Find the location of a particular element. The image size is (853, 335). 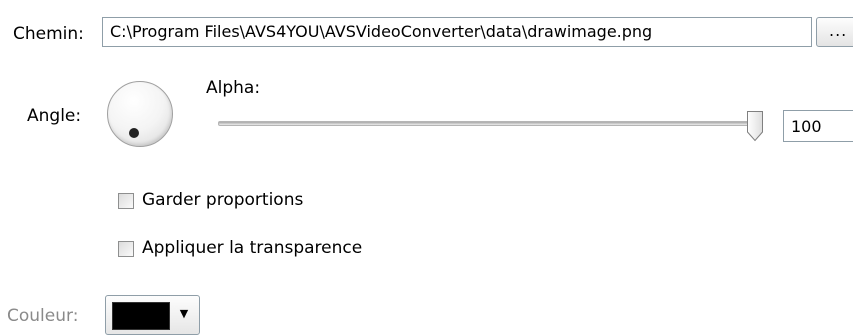

color-swatch is located at coordinates (141, 316).